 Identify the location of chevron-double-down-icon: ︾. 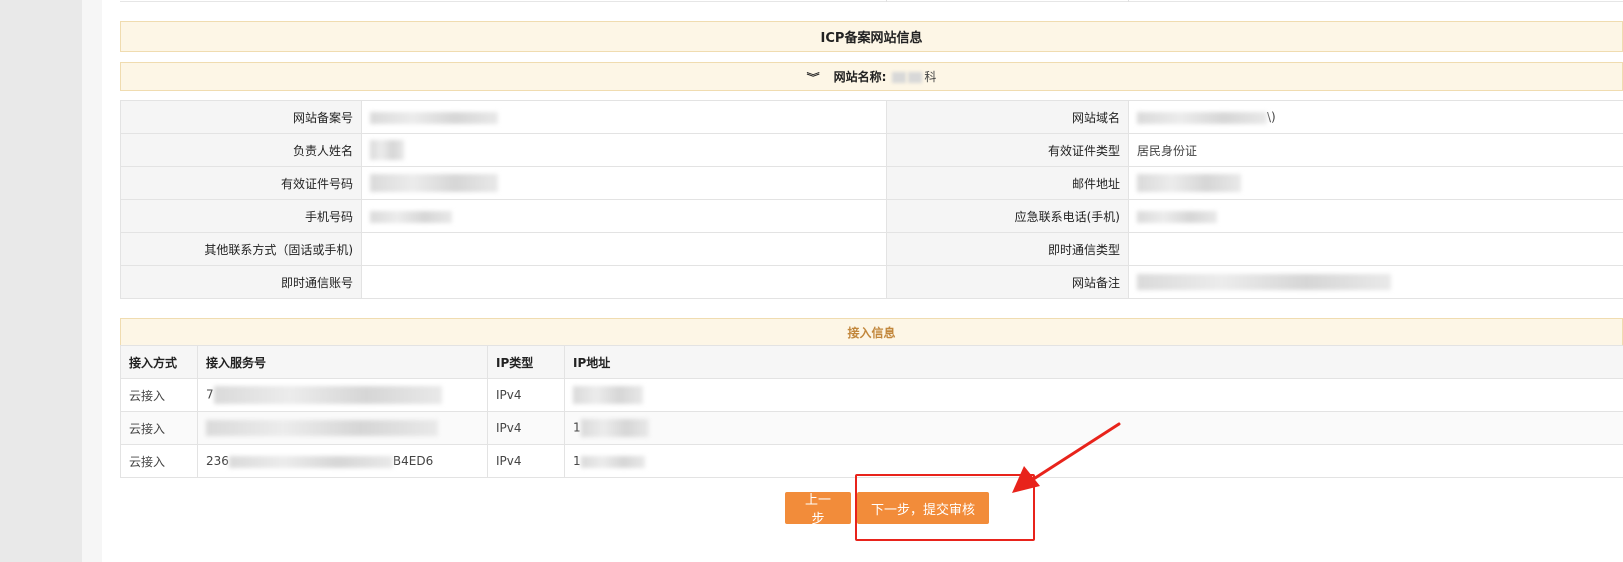
(813, 76).